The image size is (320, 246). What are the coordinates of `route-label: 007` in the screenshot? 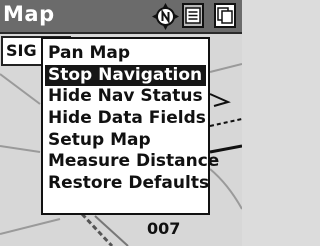 It's located at (164, 228).